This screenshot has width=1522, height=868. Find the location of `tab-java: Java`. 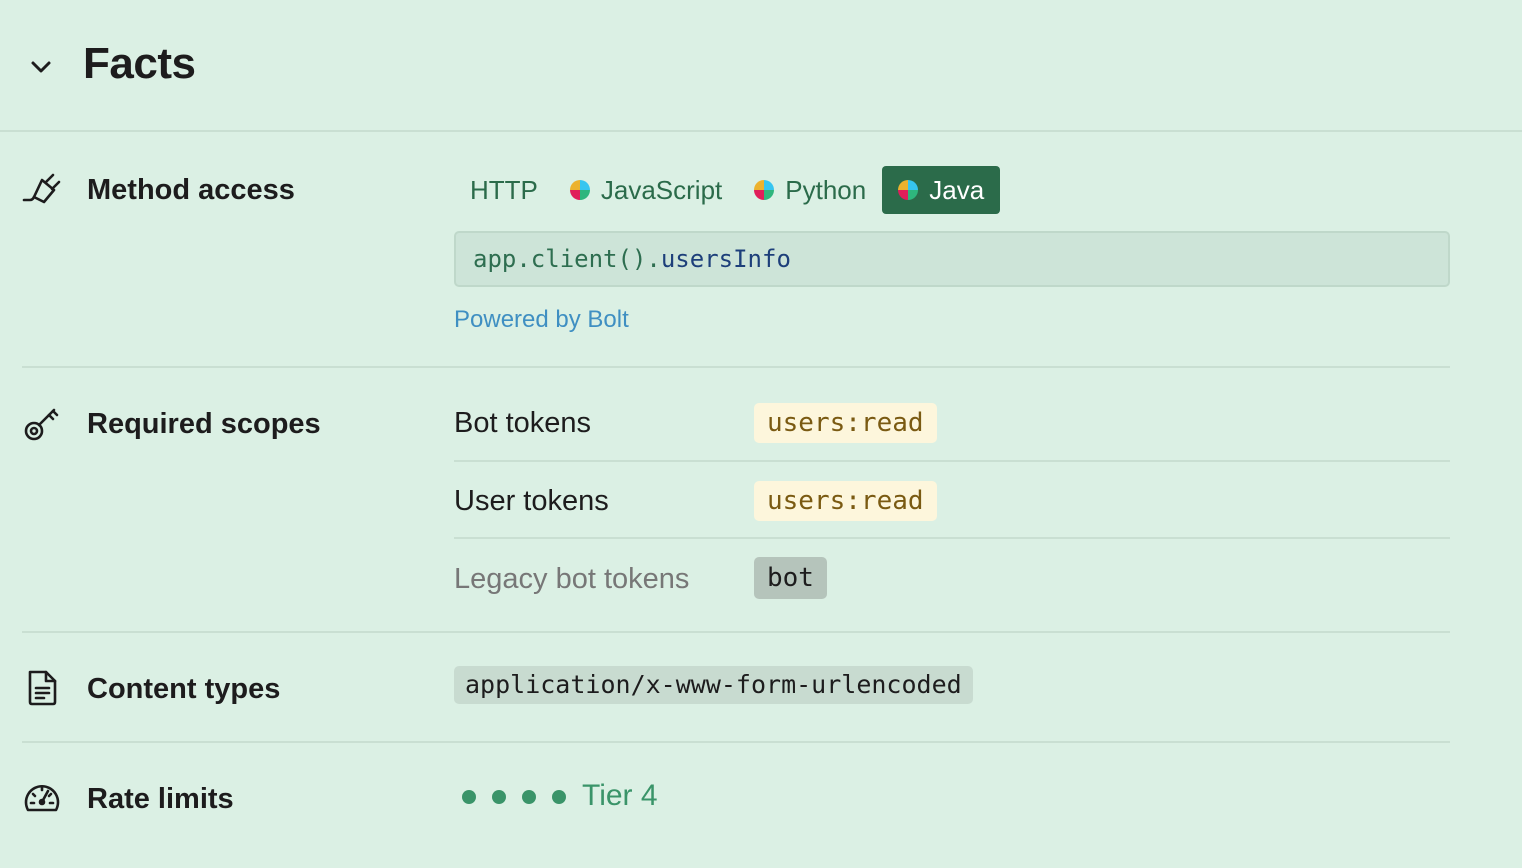

tab-java: Java is located at coordinates (941, 190).